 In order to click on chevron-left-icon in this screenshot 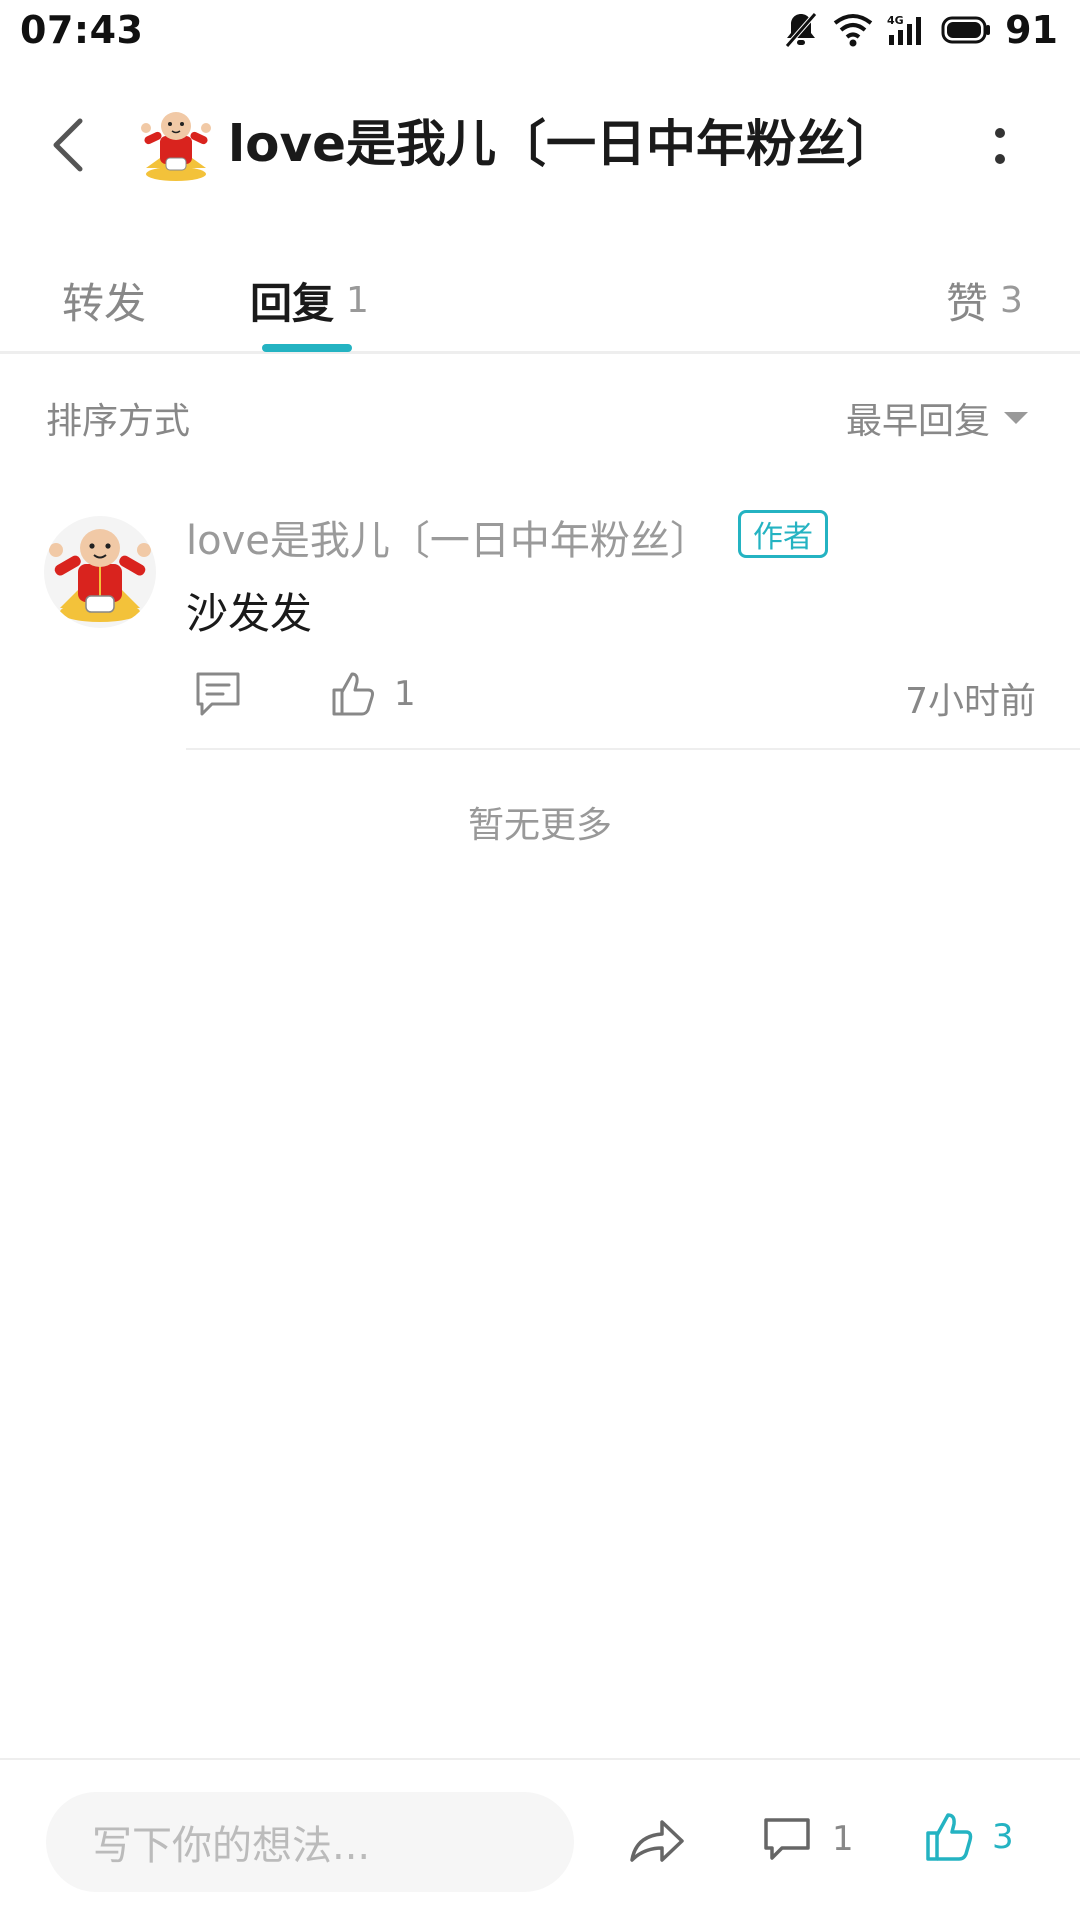, I will do `click(68, 145)`.